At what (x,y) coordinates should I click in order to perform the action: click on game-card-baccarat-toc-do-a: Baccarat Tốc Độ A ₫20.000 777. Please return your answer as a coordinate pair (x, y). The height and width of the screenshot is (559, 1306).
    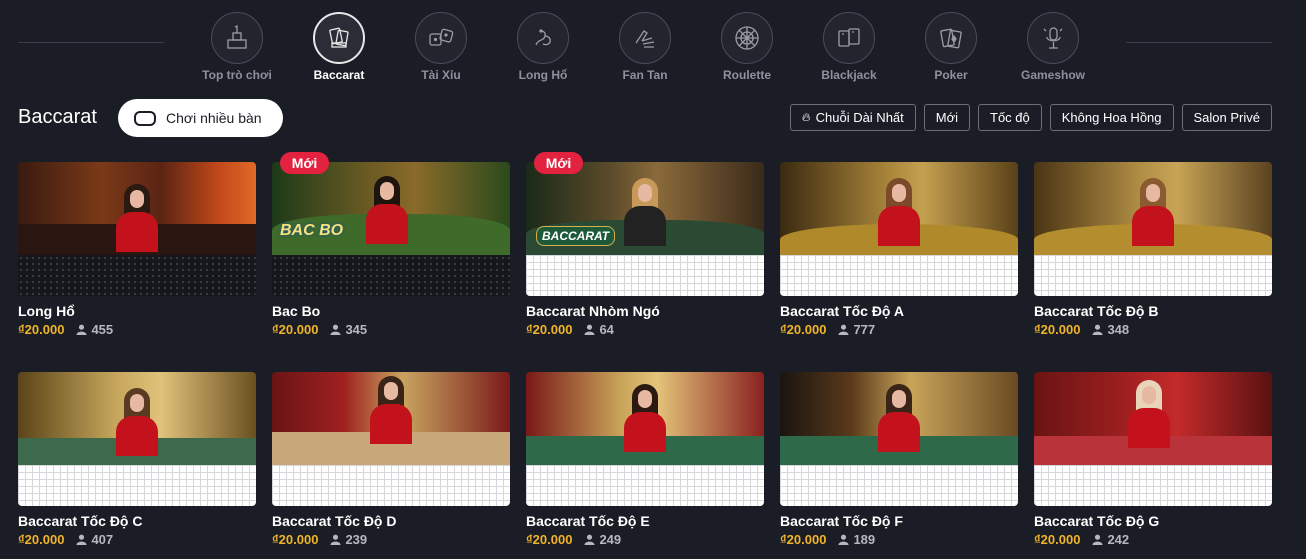
    Looking at the image, I should click on (899, 249).